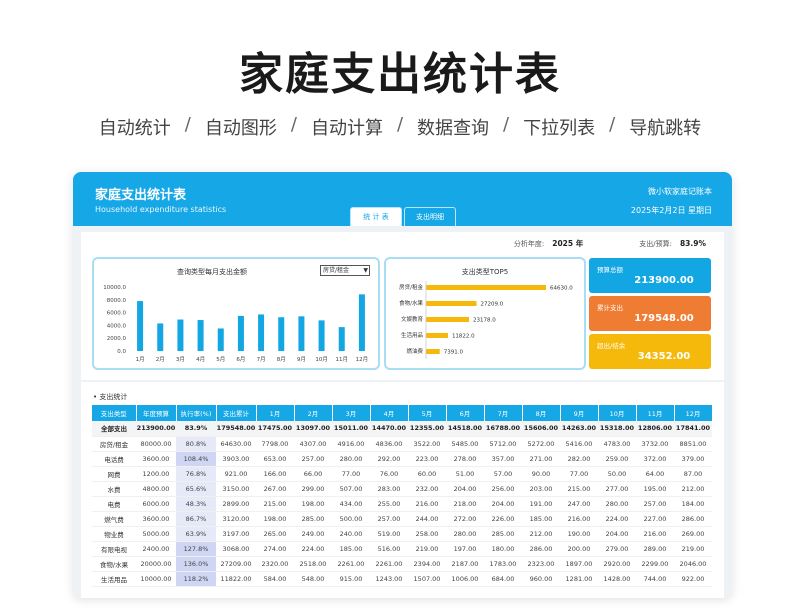 Image resolution: width=800 pixels, height=613 pixels. I want to click on table-cell: 20000.00, so click(156, 564).